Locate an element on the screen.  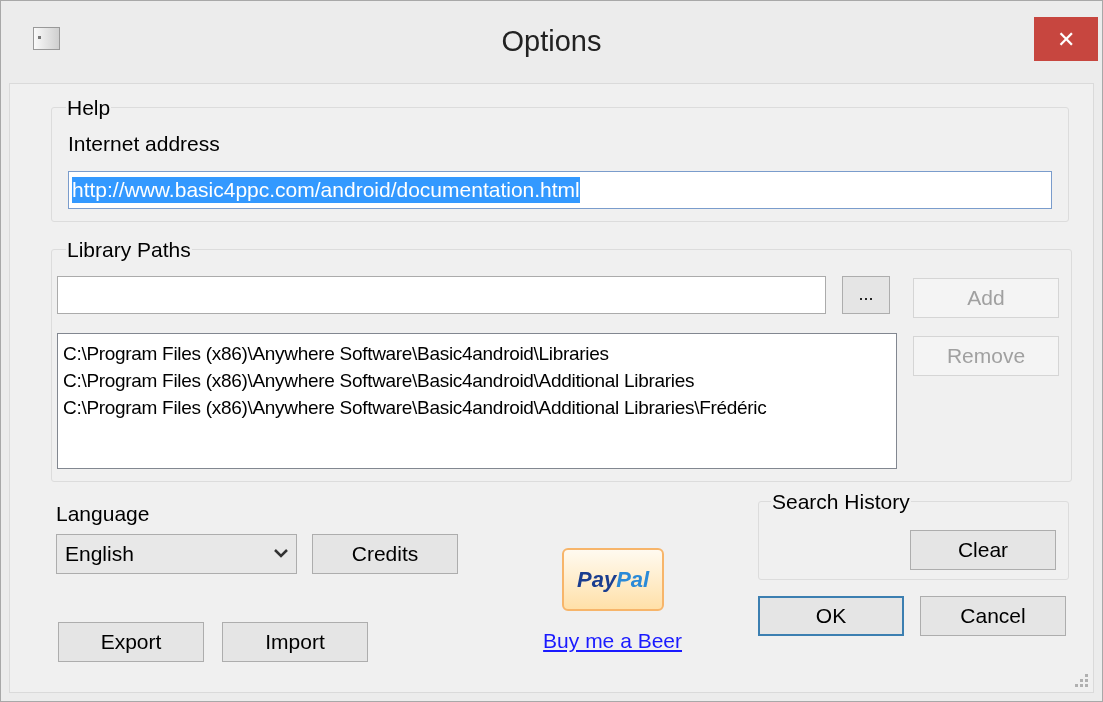
group-legend: Help is located at coordinates (89, 108).